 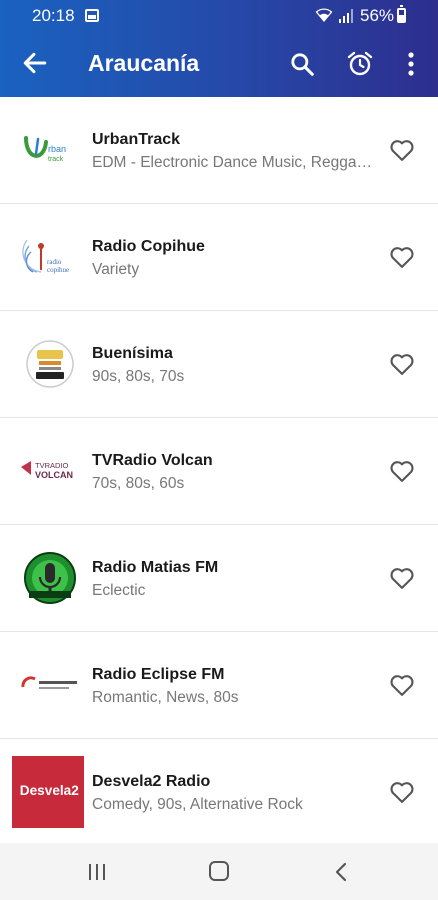 I want to click on system-nav-bar, so click(x=219, y=871).